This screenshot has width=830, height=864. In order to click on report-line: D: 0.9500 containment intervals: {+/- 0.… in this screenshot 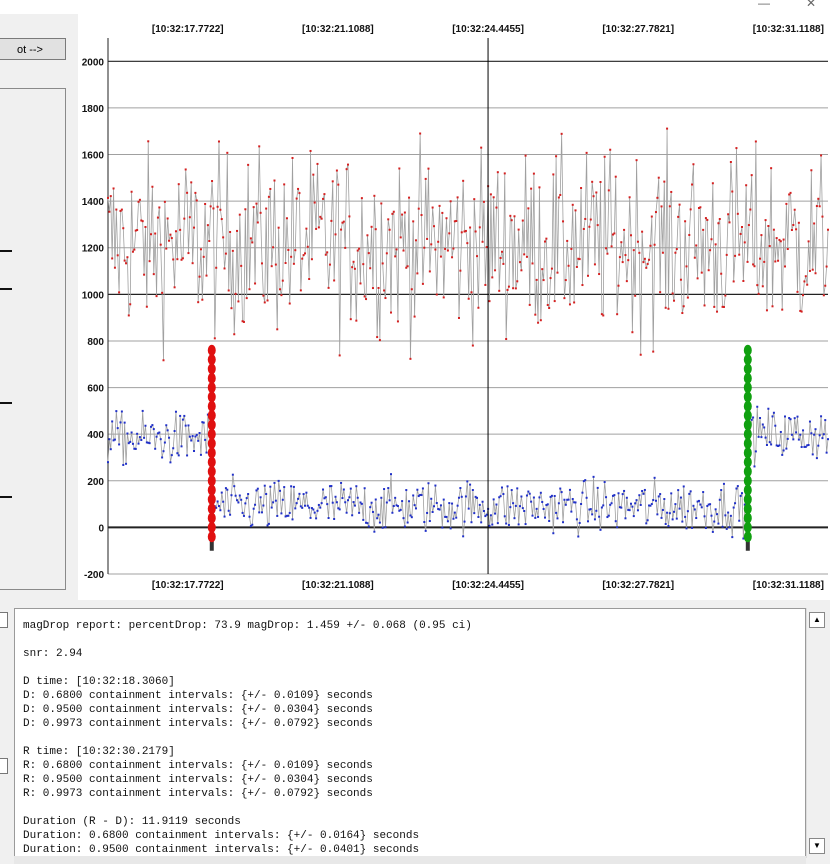, I will do `click(198, 710)`.